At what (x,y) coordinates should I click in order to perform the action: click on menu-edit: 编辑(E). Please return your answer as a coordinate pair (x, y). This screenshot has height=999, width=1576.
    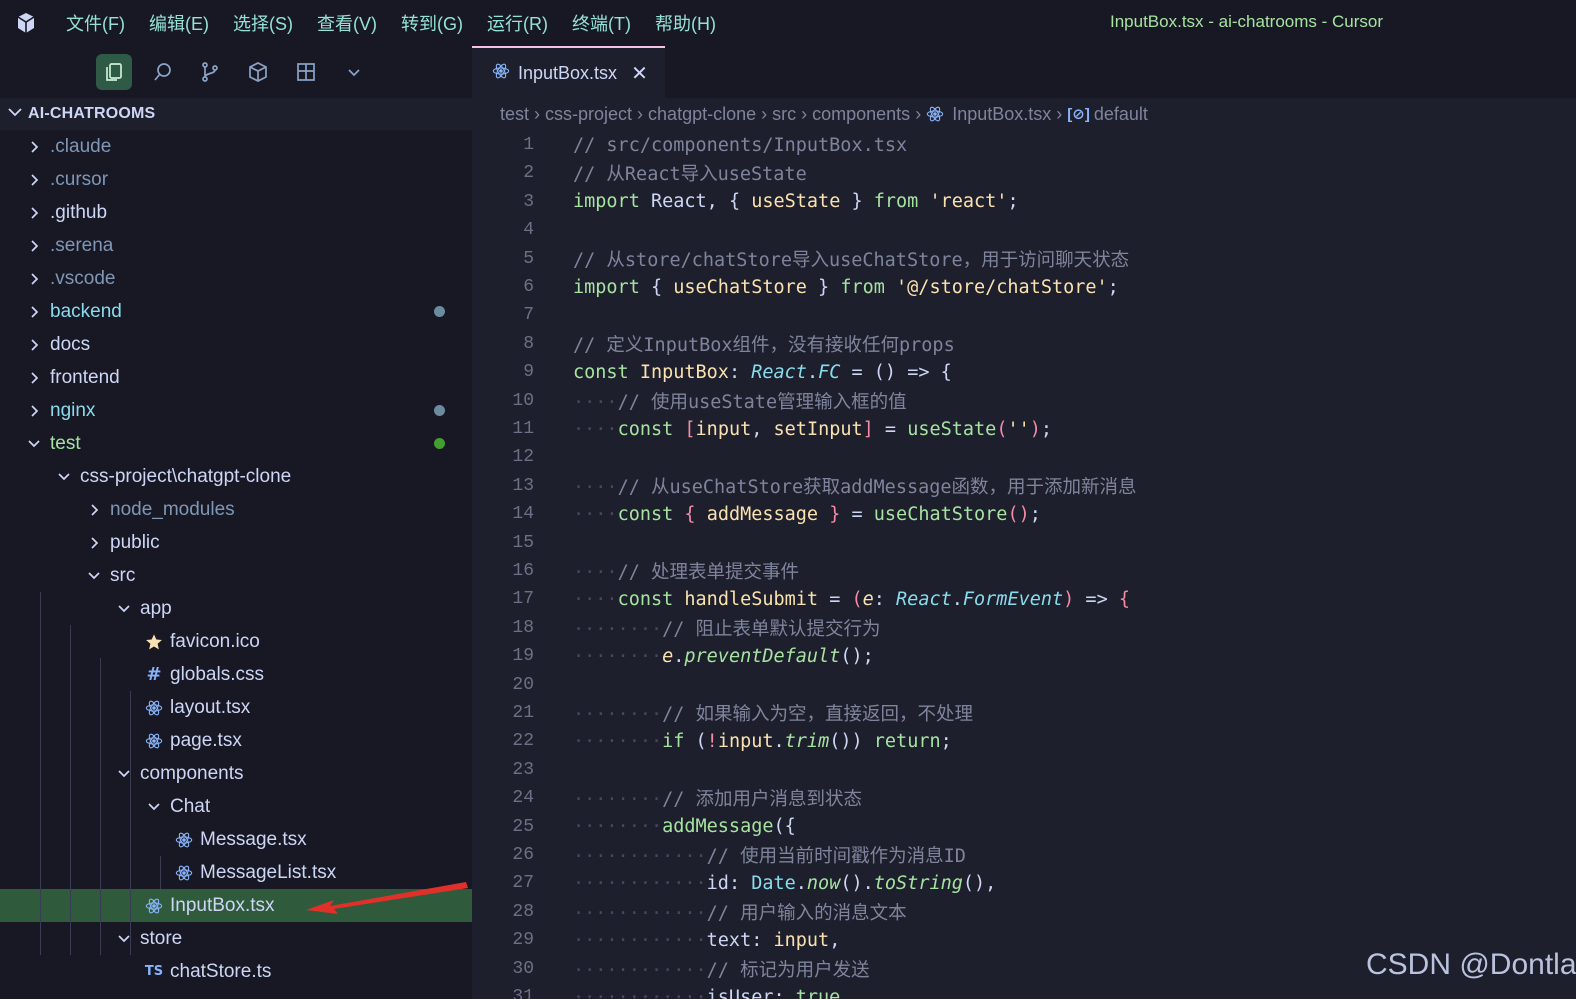
    Looking at the image, I should click on (179, 23).